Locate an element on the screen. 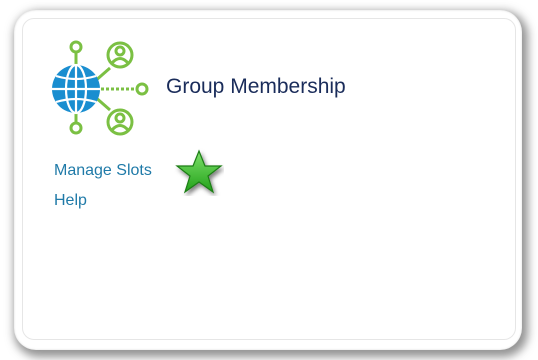 This screenshot has width=538, height=360. card-title: Group Membership is located at coordinates (256, 86).